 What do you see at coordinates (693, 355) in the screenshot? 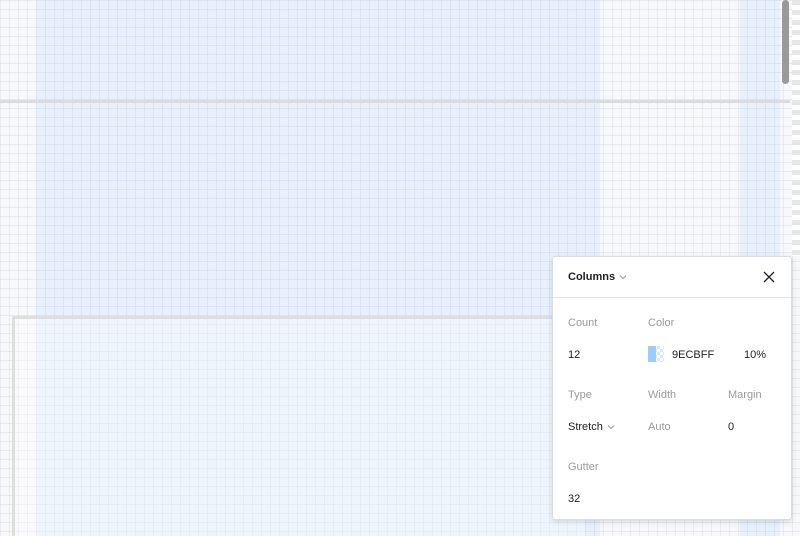
I see `color-hex-input: 9ECBFF` at bounding box center [693, 355].